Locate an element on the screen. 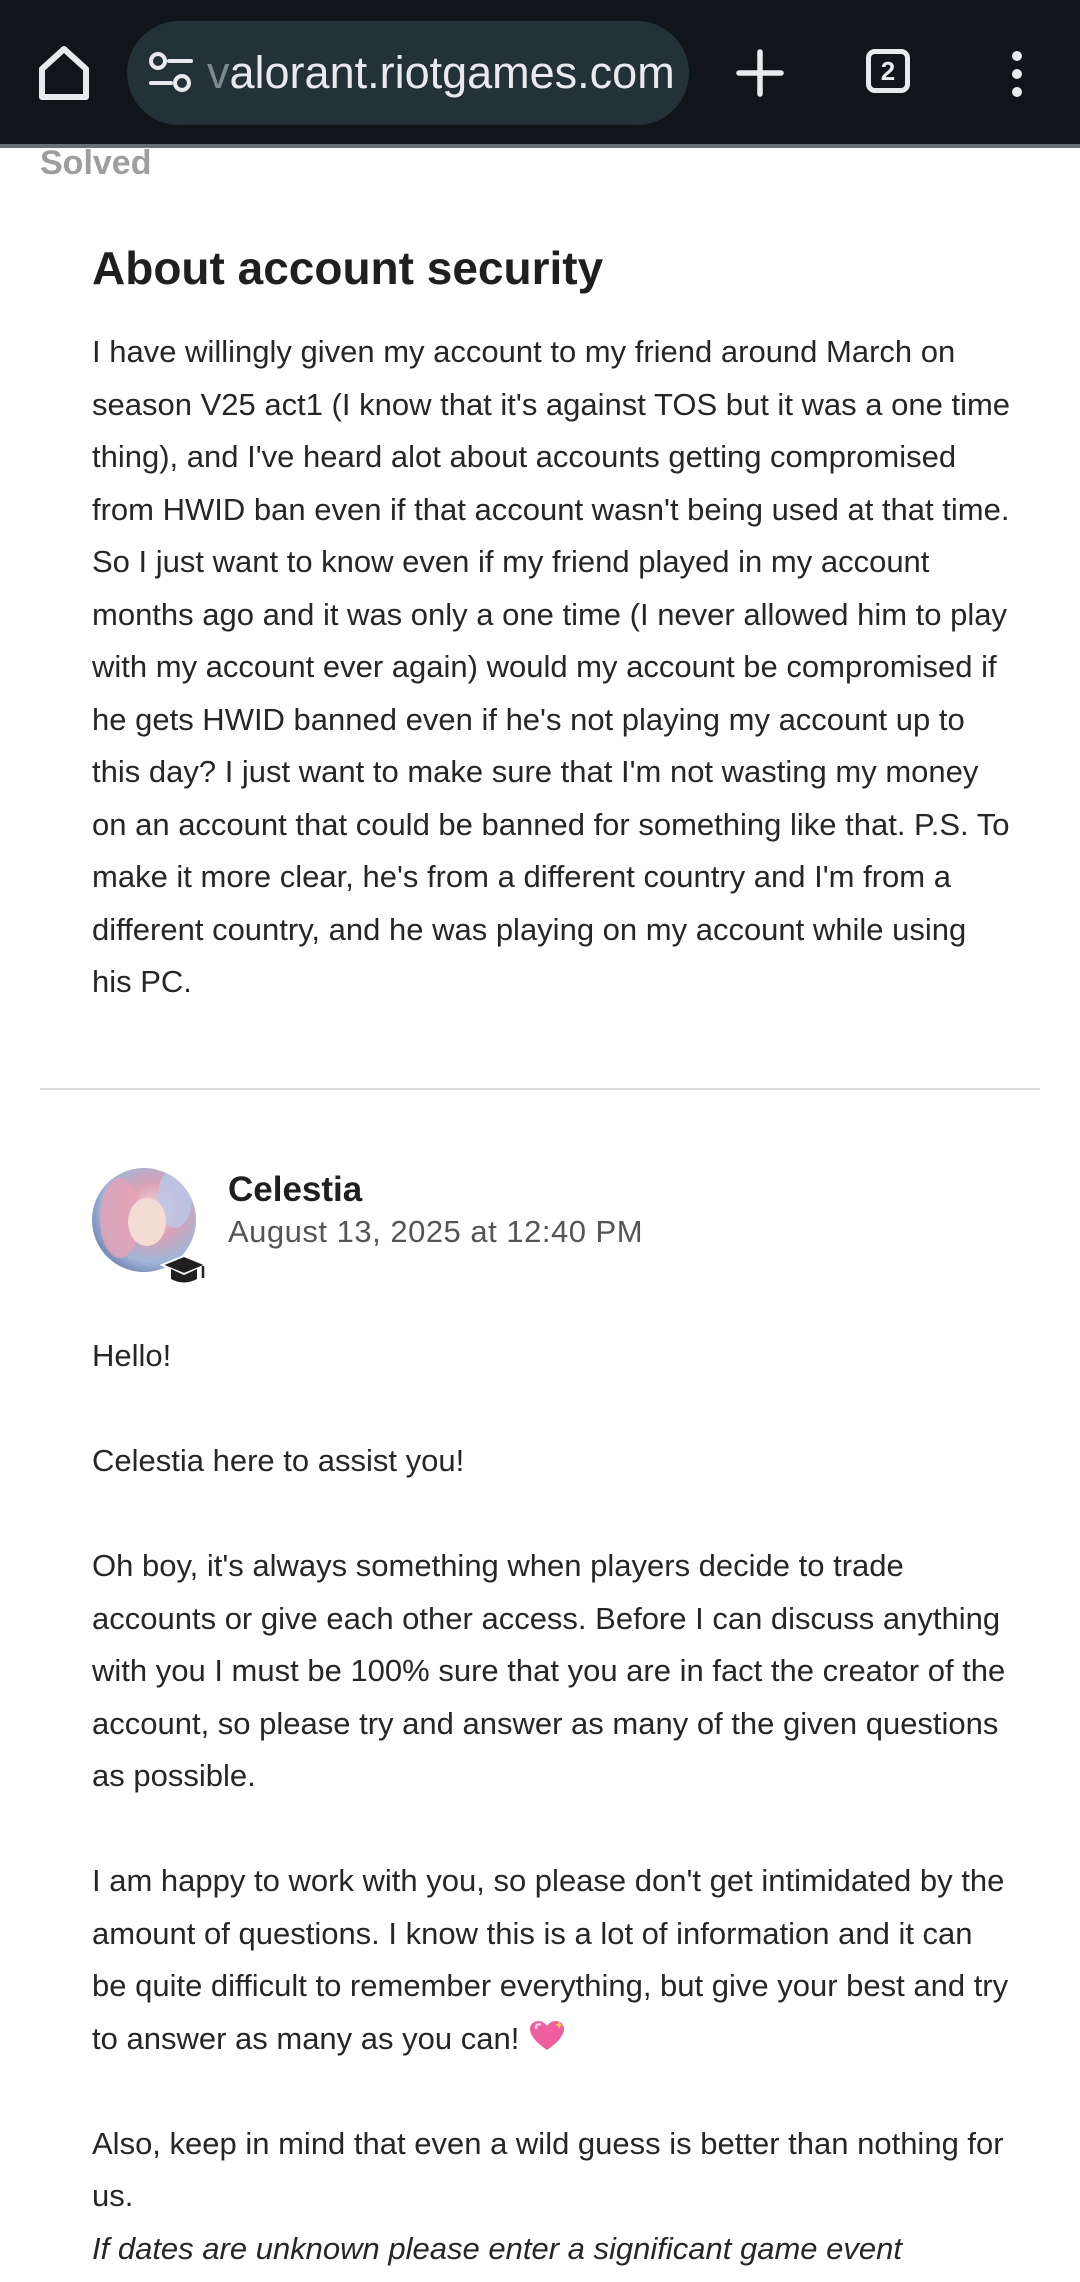 The height and width of the screenshot is (2282, 1080). url-text: valorant.riotgames.com is located at coordinates (441, 73).